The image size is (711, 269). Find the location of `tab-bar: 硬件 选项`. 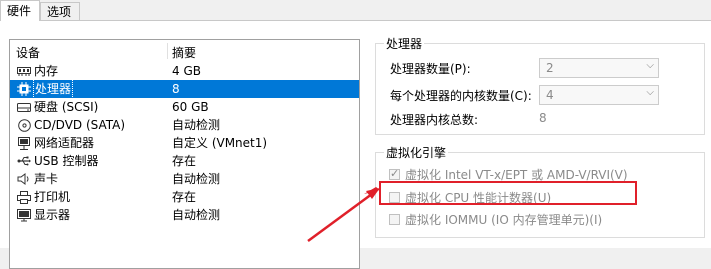

tab-bar: 硬件 选项 is located at coordinates (355, 10).